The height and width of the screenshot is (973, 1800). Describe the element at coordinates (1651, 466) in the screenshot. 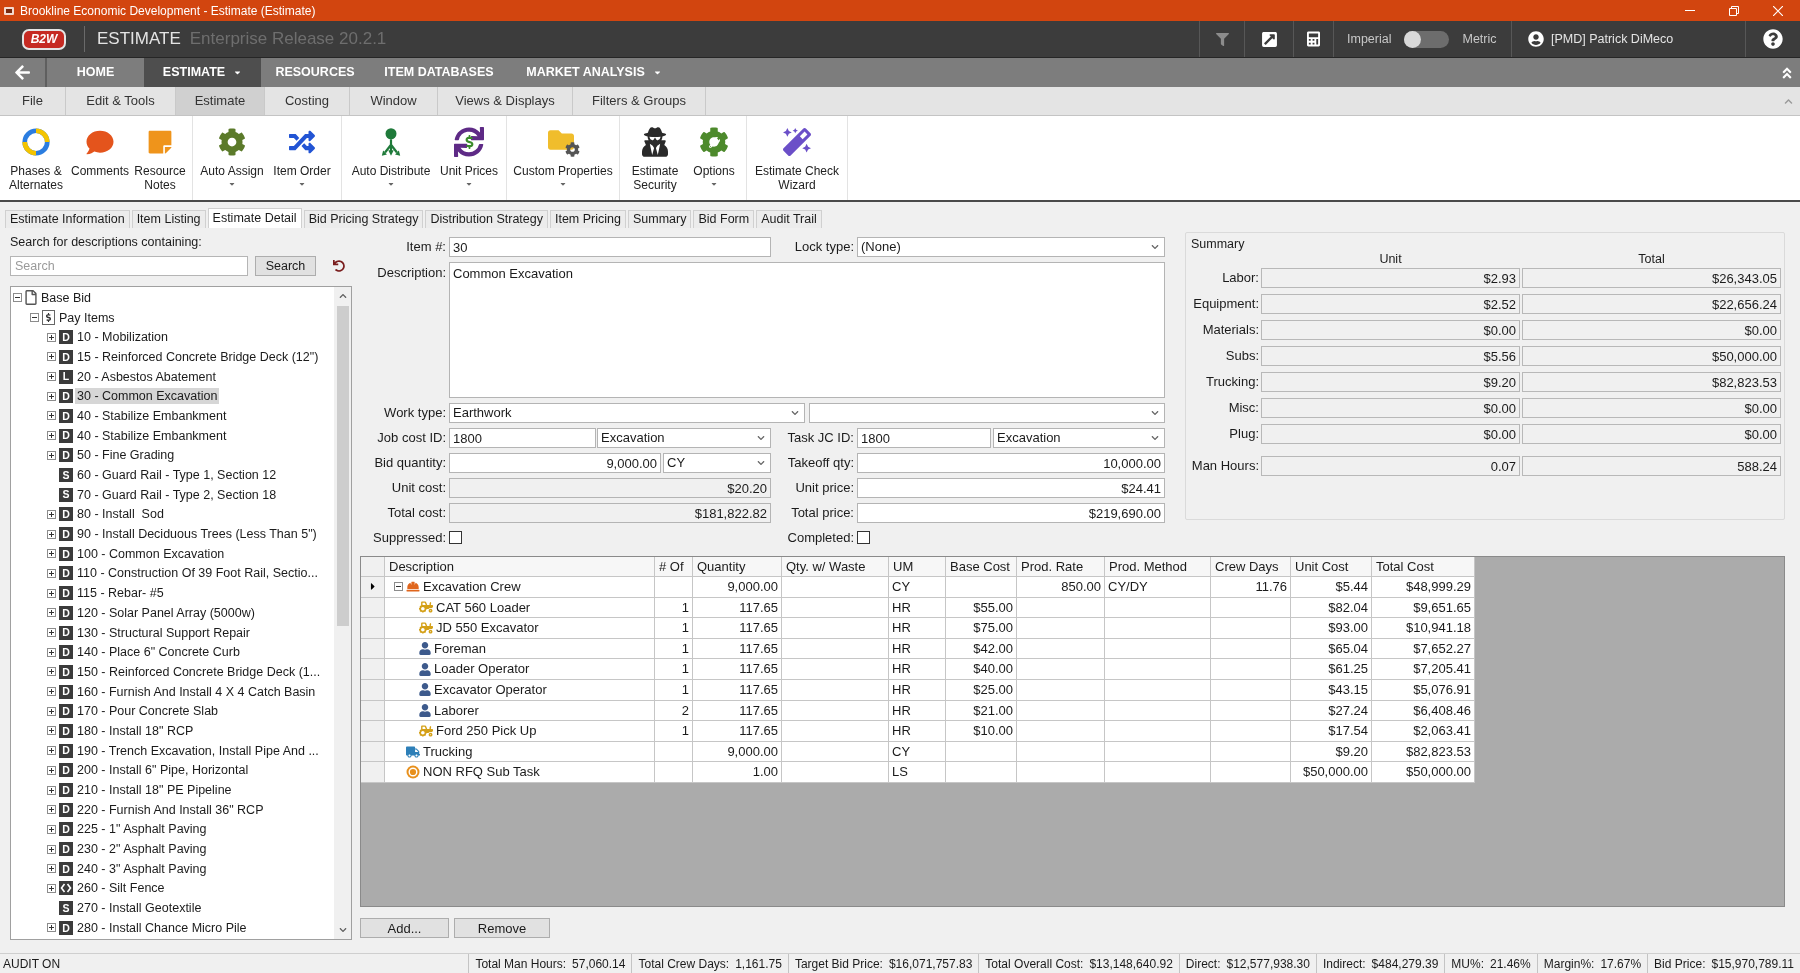

I see `summary-total-field: 588.24` at that location.